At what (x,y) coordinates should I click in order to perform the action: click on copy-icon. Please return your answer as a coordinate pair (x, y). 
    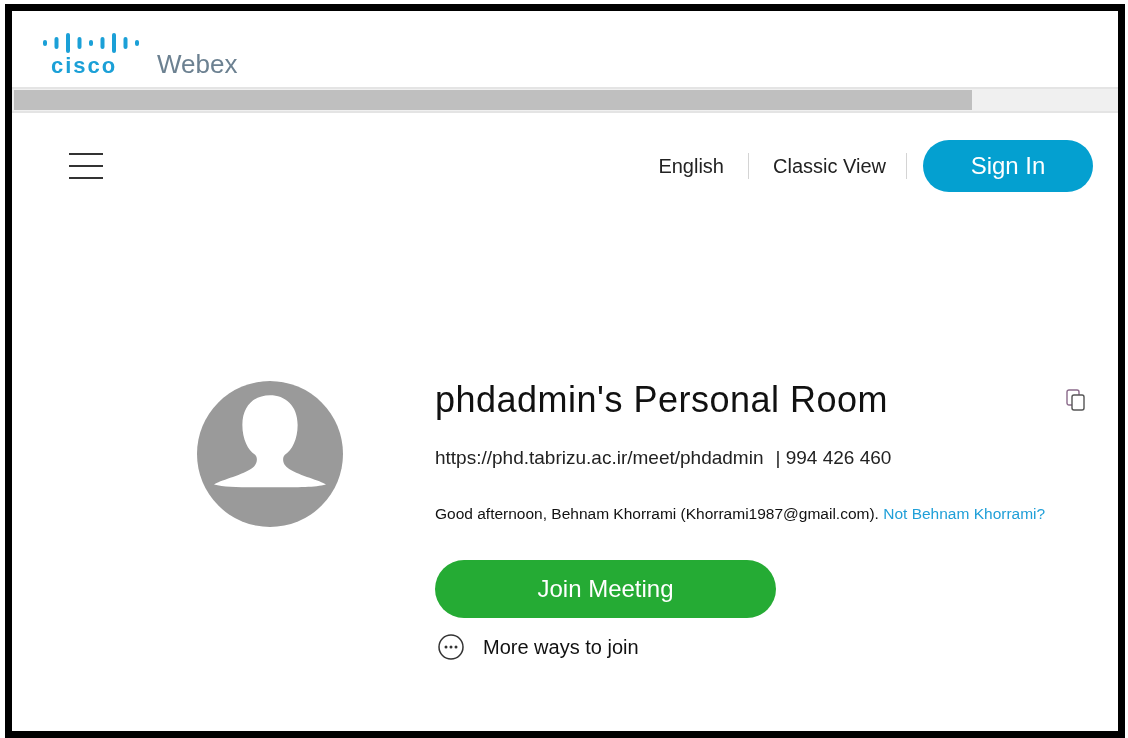
    Looking at the image, I should click on (1076, 400).